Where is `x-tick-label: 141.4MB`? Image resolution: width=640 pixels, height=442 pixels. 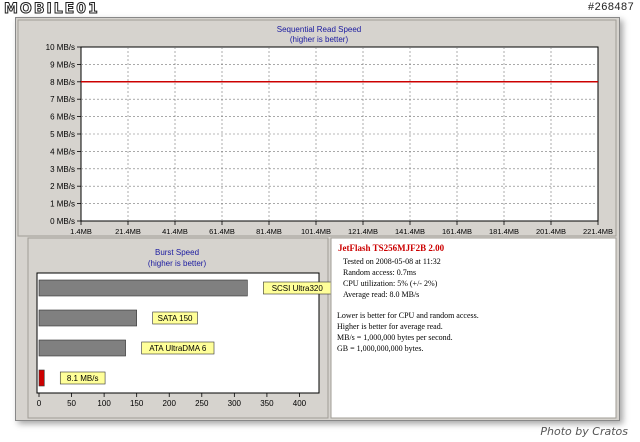 x-tick-label: 141.4MB is located at coordinates (410, 231).